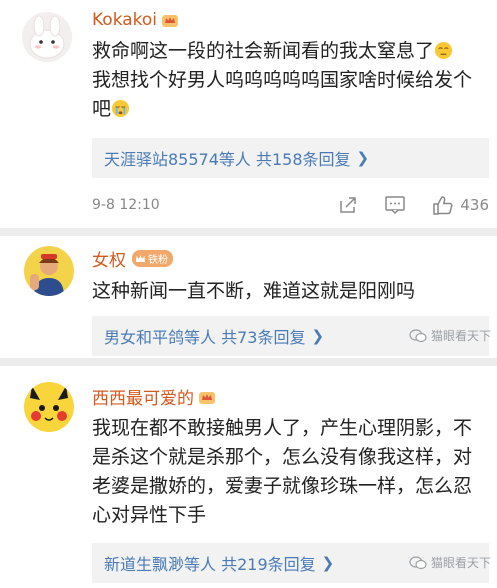  Describe the element at coordinates (282, 80) in the screenshot. I see `comment-text: 救命啊这一段的社会新闻看的我太窒息了 我想找个好男人呜呜呜呜呜国家啥时候给发个吧` at that location.